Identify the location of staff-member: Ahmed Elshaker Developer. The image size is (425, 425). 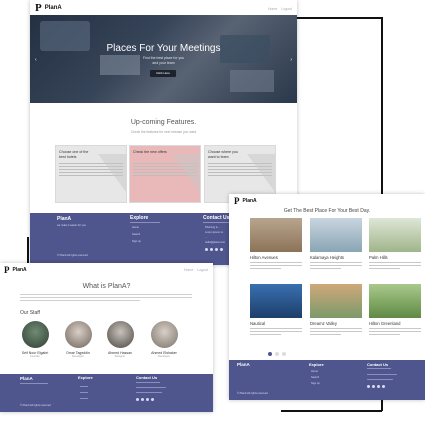
(164, 339).